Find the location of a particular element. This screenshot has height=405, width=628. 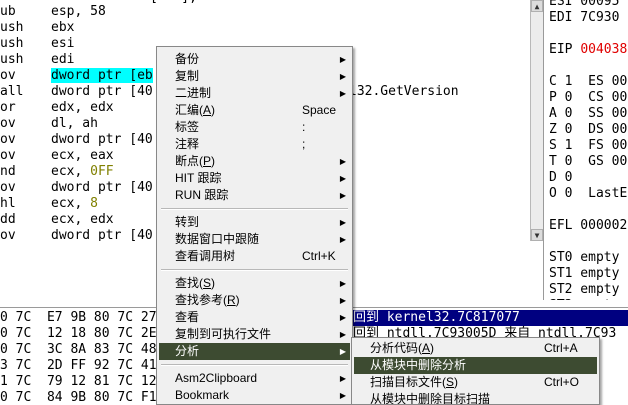

stack-comment-row: 返回到 kernel32.7C817077 is located at coordinates (484, 318).